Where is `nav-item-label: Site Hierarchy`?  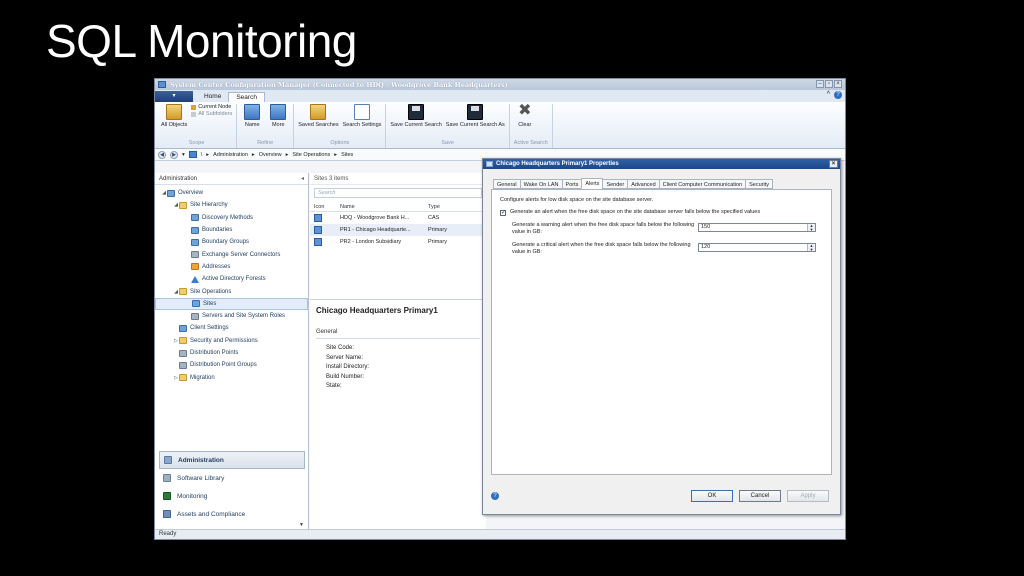
nav-item-label: Site Hierarchy is located at coordinates (209, 205).